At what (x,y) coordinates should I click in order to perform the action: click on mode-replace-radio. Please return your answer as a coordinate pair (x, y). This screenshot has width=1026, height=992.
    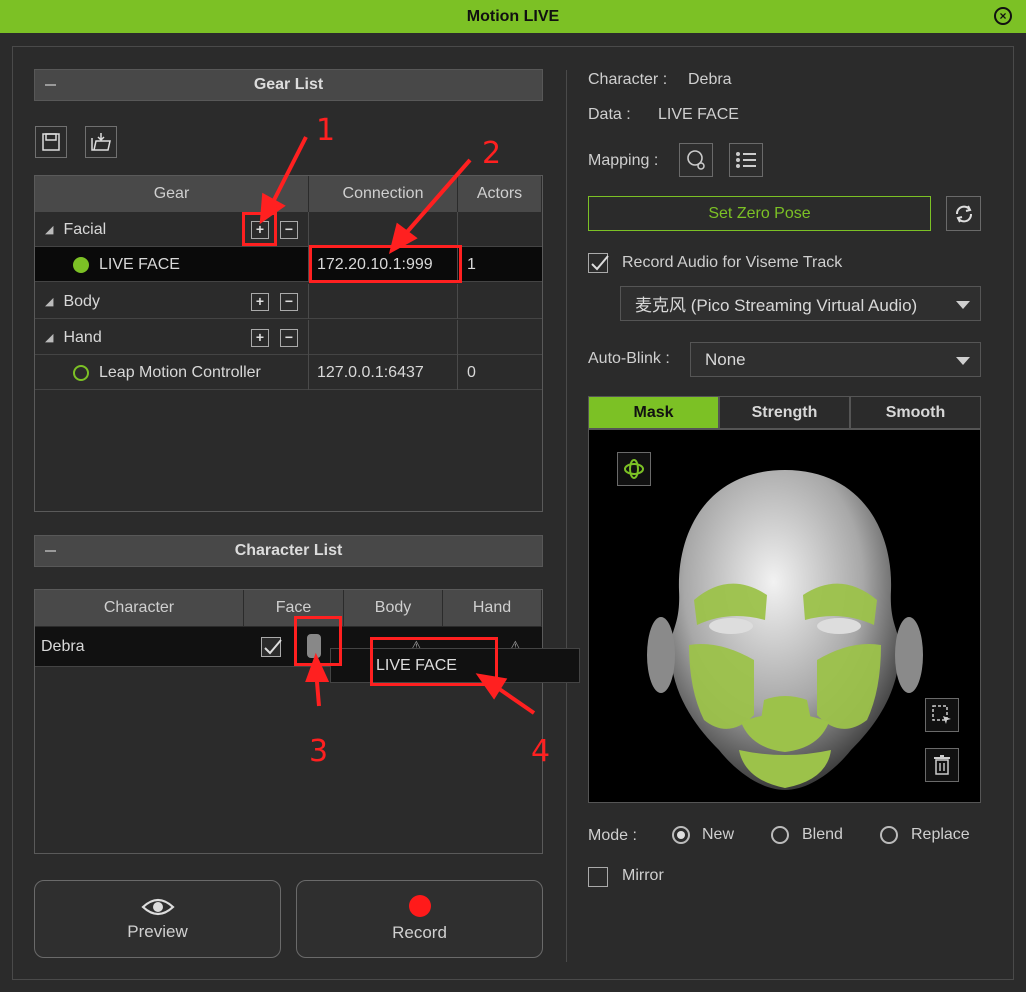
    Looking at the image, I should click on (889, 835).